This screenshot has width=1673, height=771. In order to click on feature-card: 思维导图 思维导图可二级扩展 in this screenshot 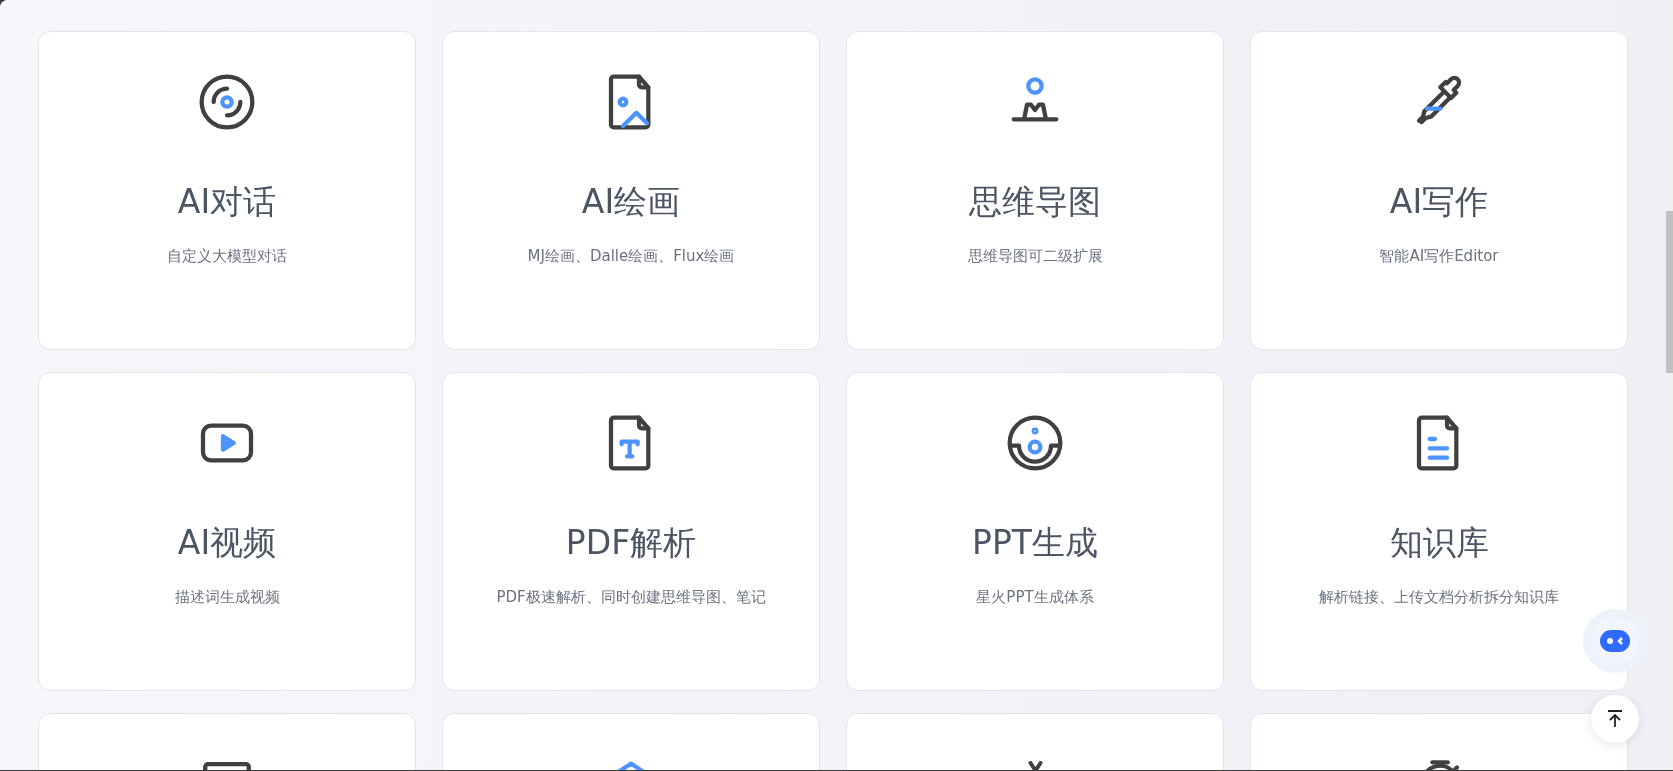, I will do `click(1035, 190)`.